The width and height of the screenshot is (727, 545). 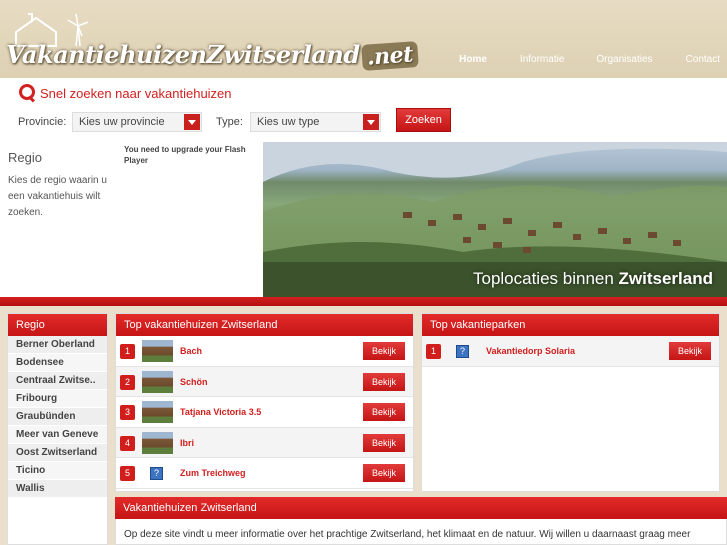 I want to click on regio-item: Meer van Geneve, so click(x=57, y=435).